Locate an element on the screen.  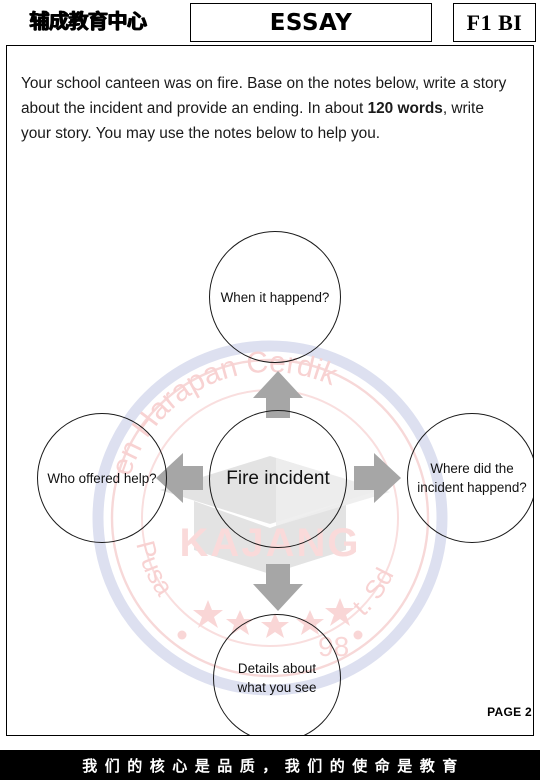
subject-code-box: F1 BI is located at coordinates (494, 22).